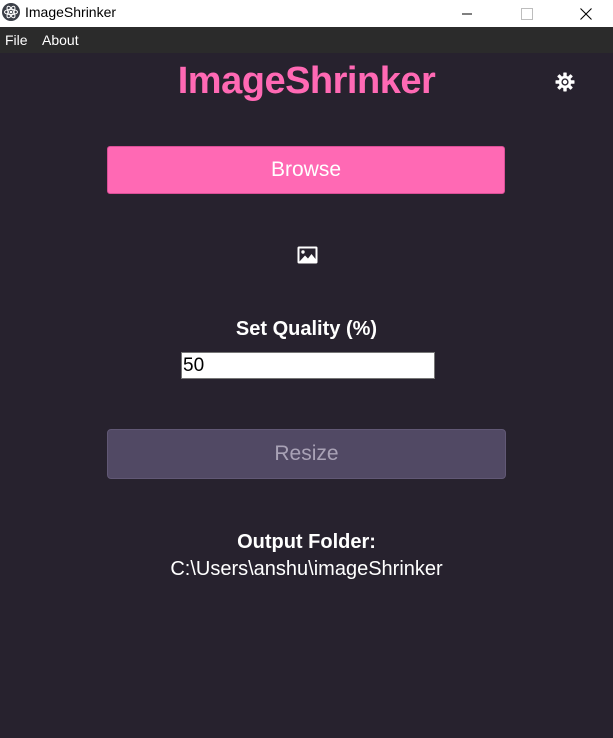 This screenshot has width=613, height=738. I want to click on image-icon, so click(307, 255).